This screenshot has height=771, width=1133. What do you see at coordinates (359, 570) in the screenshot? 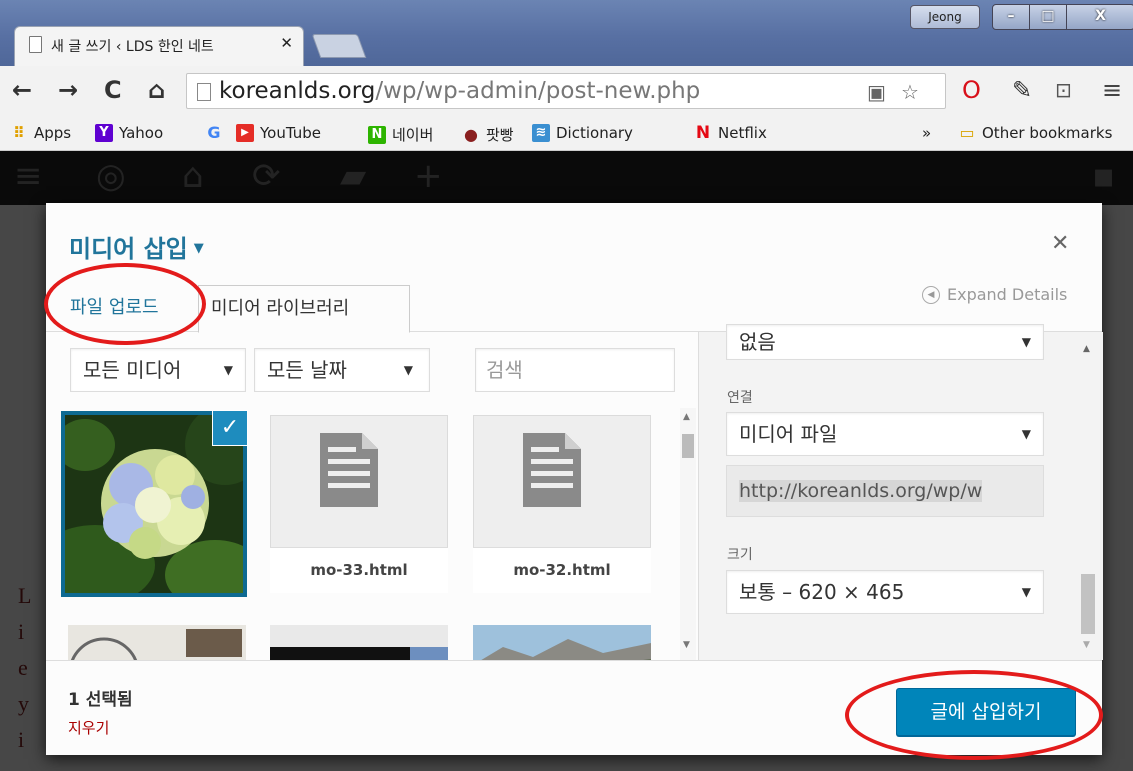
I see `attachment-filename: mo-33.html` at bounding box center [359, 570].